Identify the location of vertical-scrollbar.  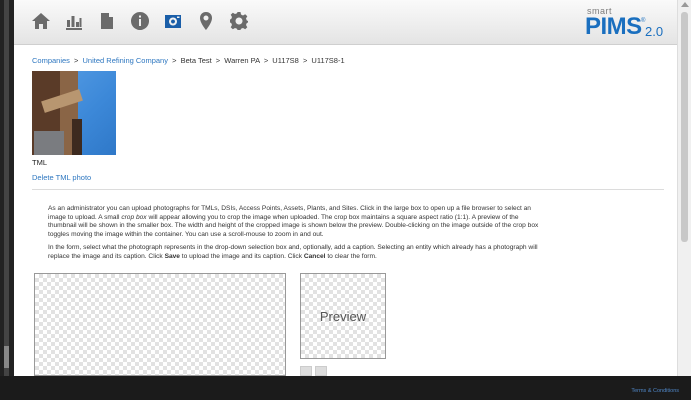
(684, 188).